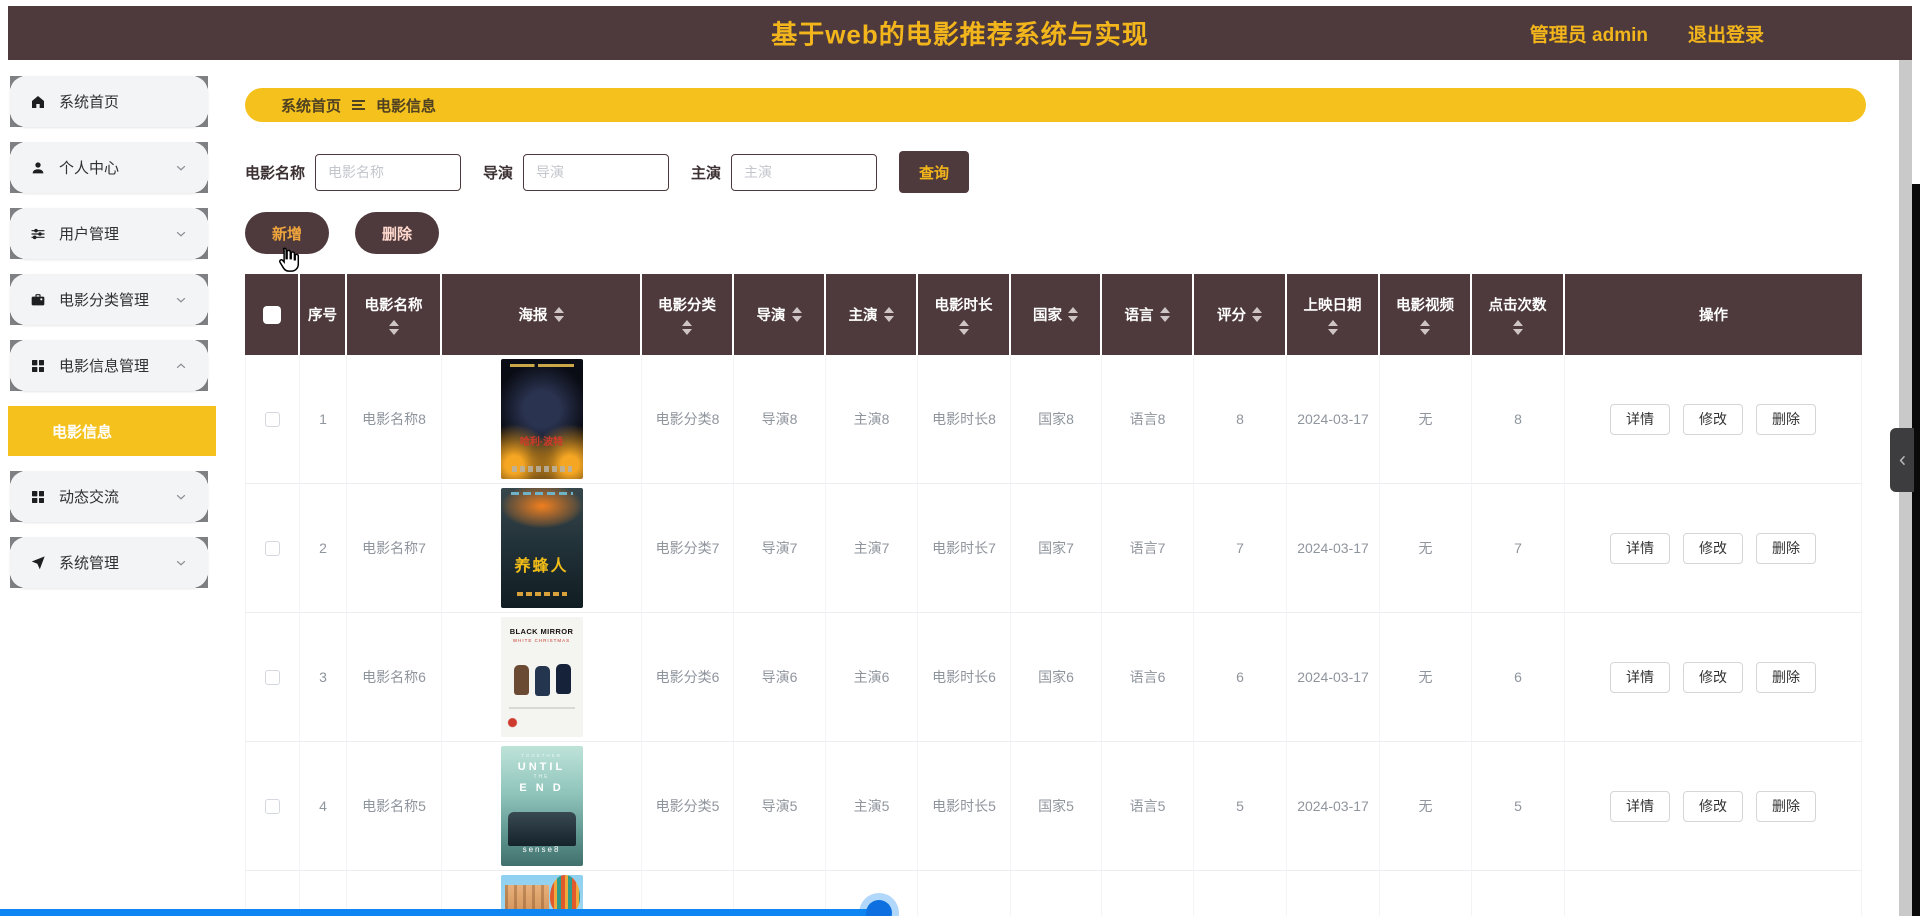  What do you see at coordinates (541, 677) in the screenshot?
I see `movie-poster: BLACK MIRROR WHITE CHRISTMAS` at bounding box center [541, 677].